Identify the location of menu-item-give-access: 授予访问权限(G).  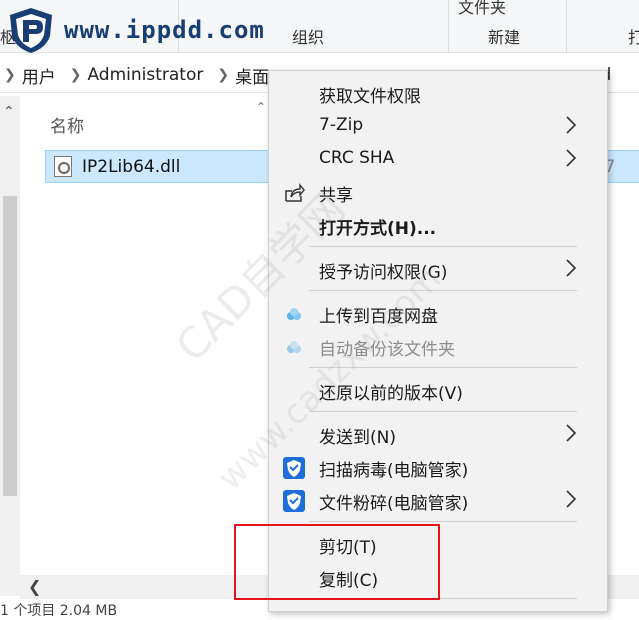
(438, 269).